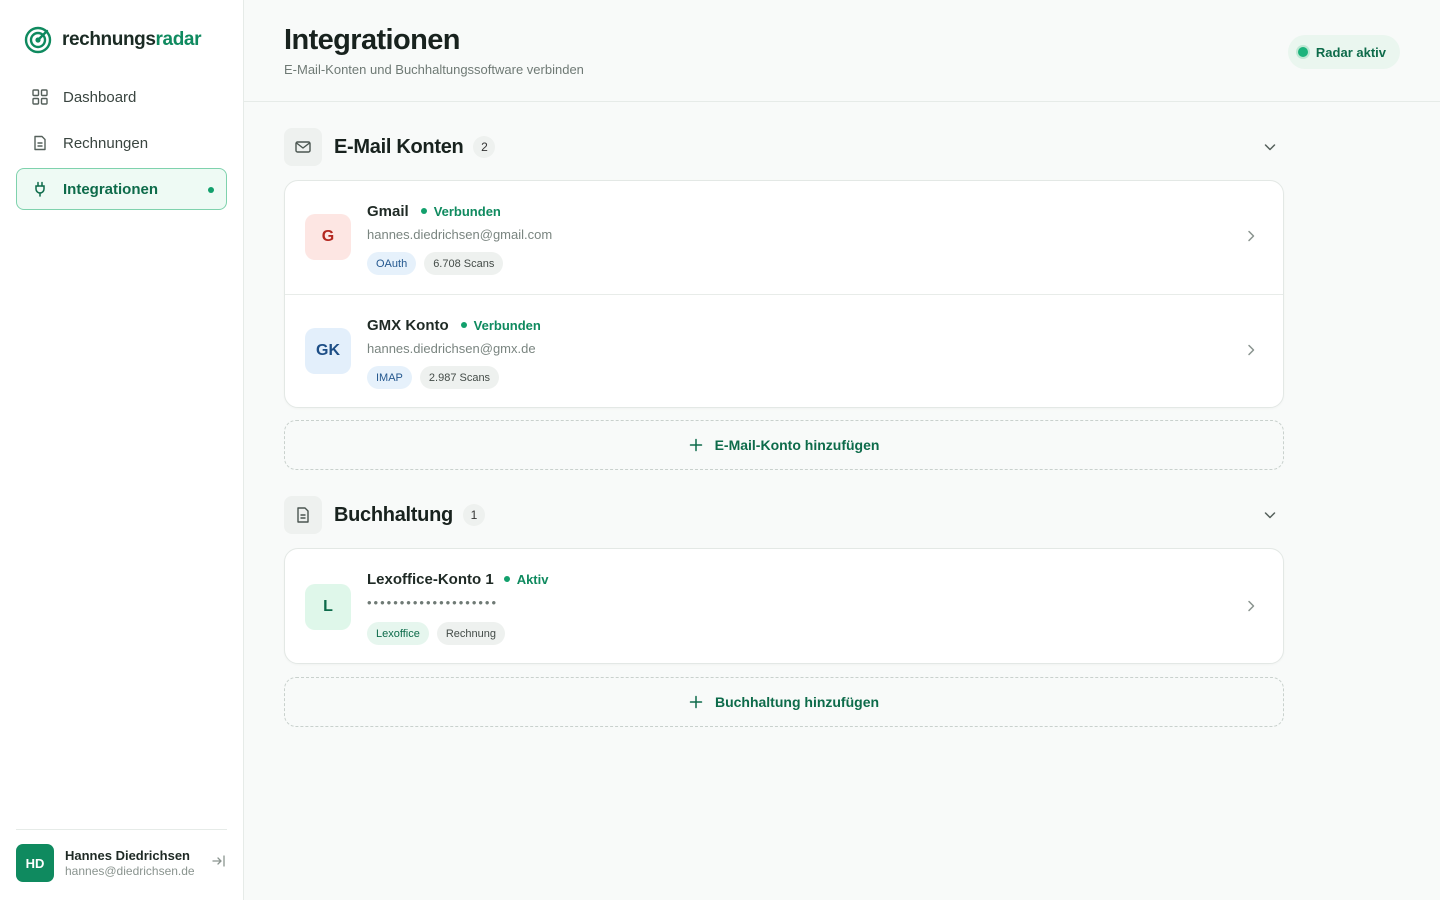 The height and width of the screenshot is (900, 1440). What do you see at coordinates (388, 211) in the screenshot?
I see `account-name: Gmail` at bounding box center [388, 211].